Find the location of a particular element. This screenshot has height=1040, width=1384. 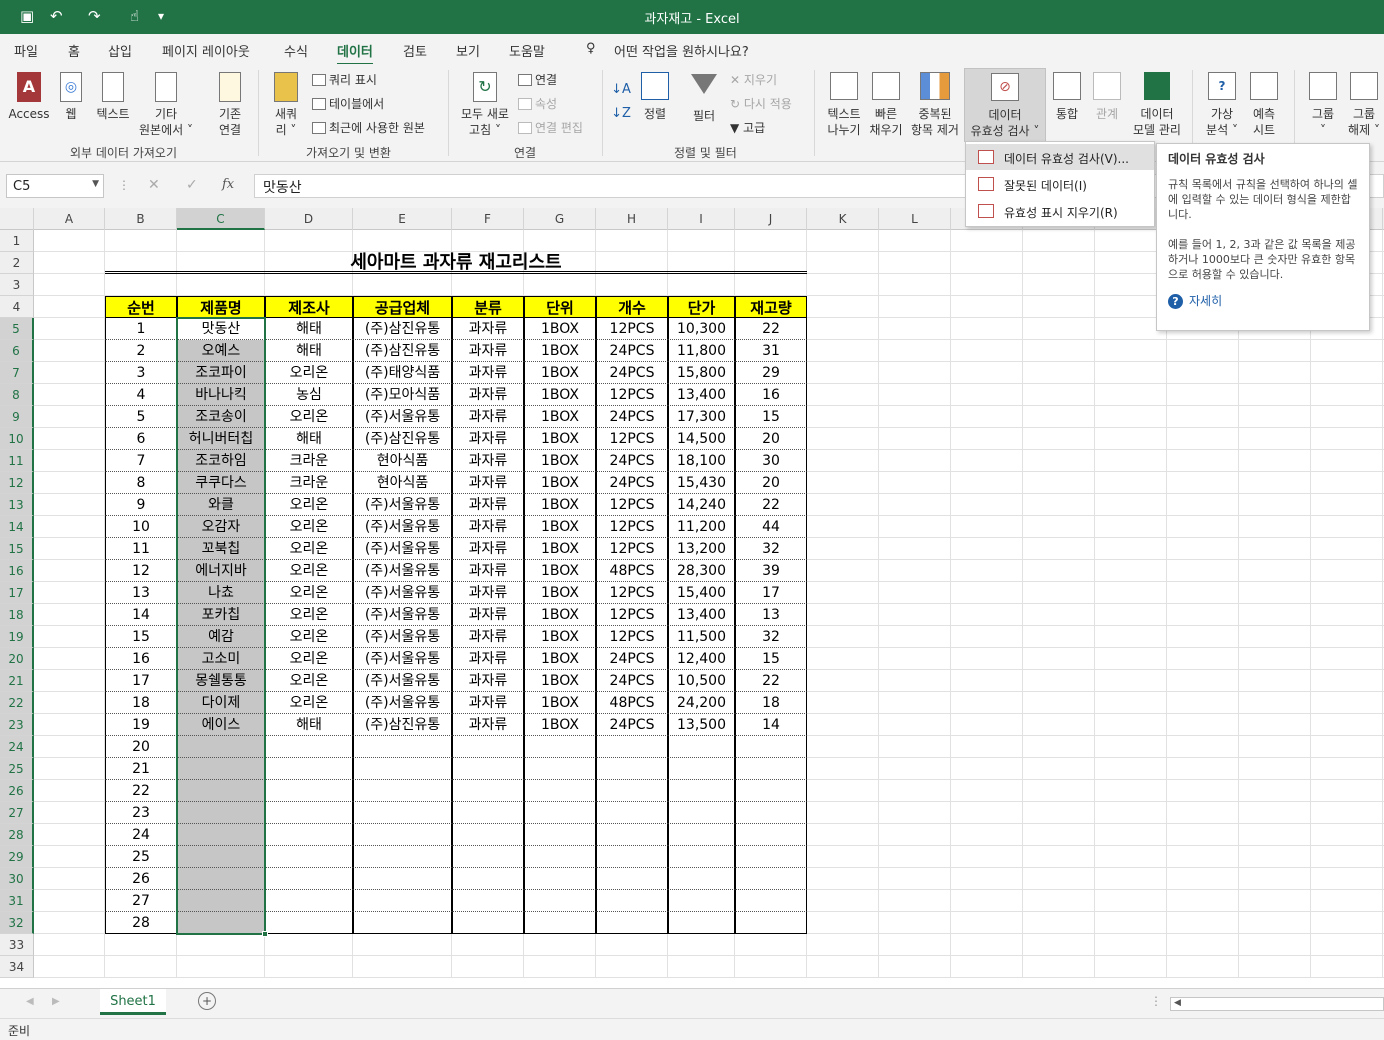

table-cell: 48PCS is located at coordinates (632, 703).